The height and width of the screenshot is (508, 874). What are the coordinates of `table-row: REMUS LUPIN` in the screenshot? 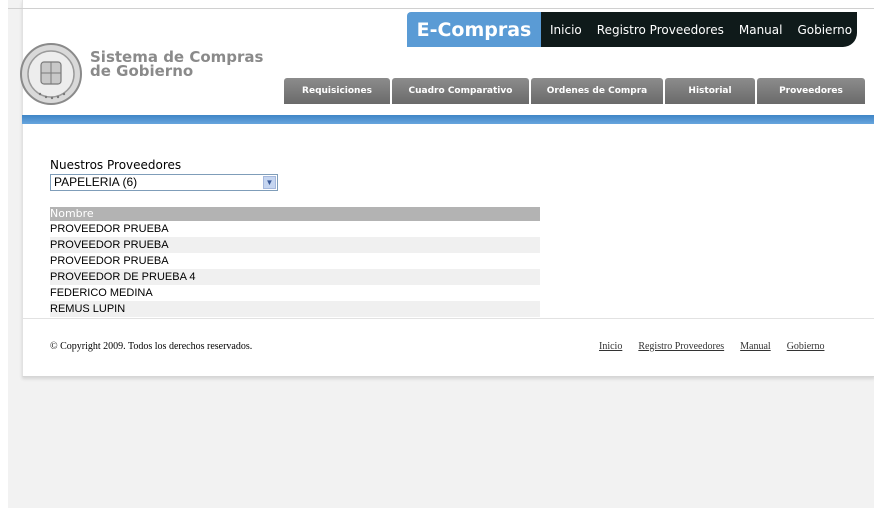 It's located at (295, 309).